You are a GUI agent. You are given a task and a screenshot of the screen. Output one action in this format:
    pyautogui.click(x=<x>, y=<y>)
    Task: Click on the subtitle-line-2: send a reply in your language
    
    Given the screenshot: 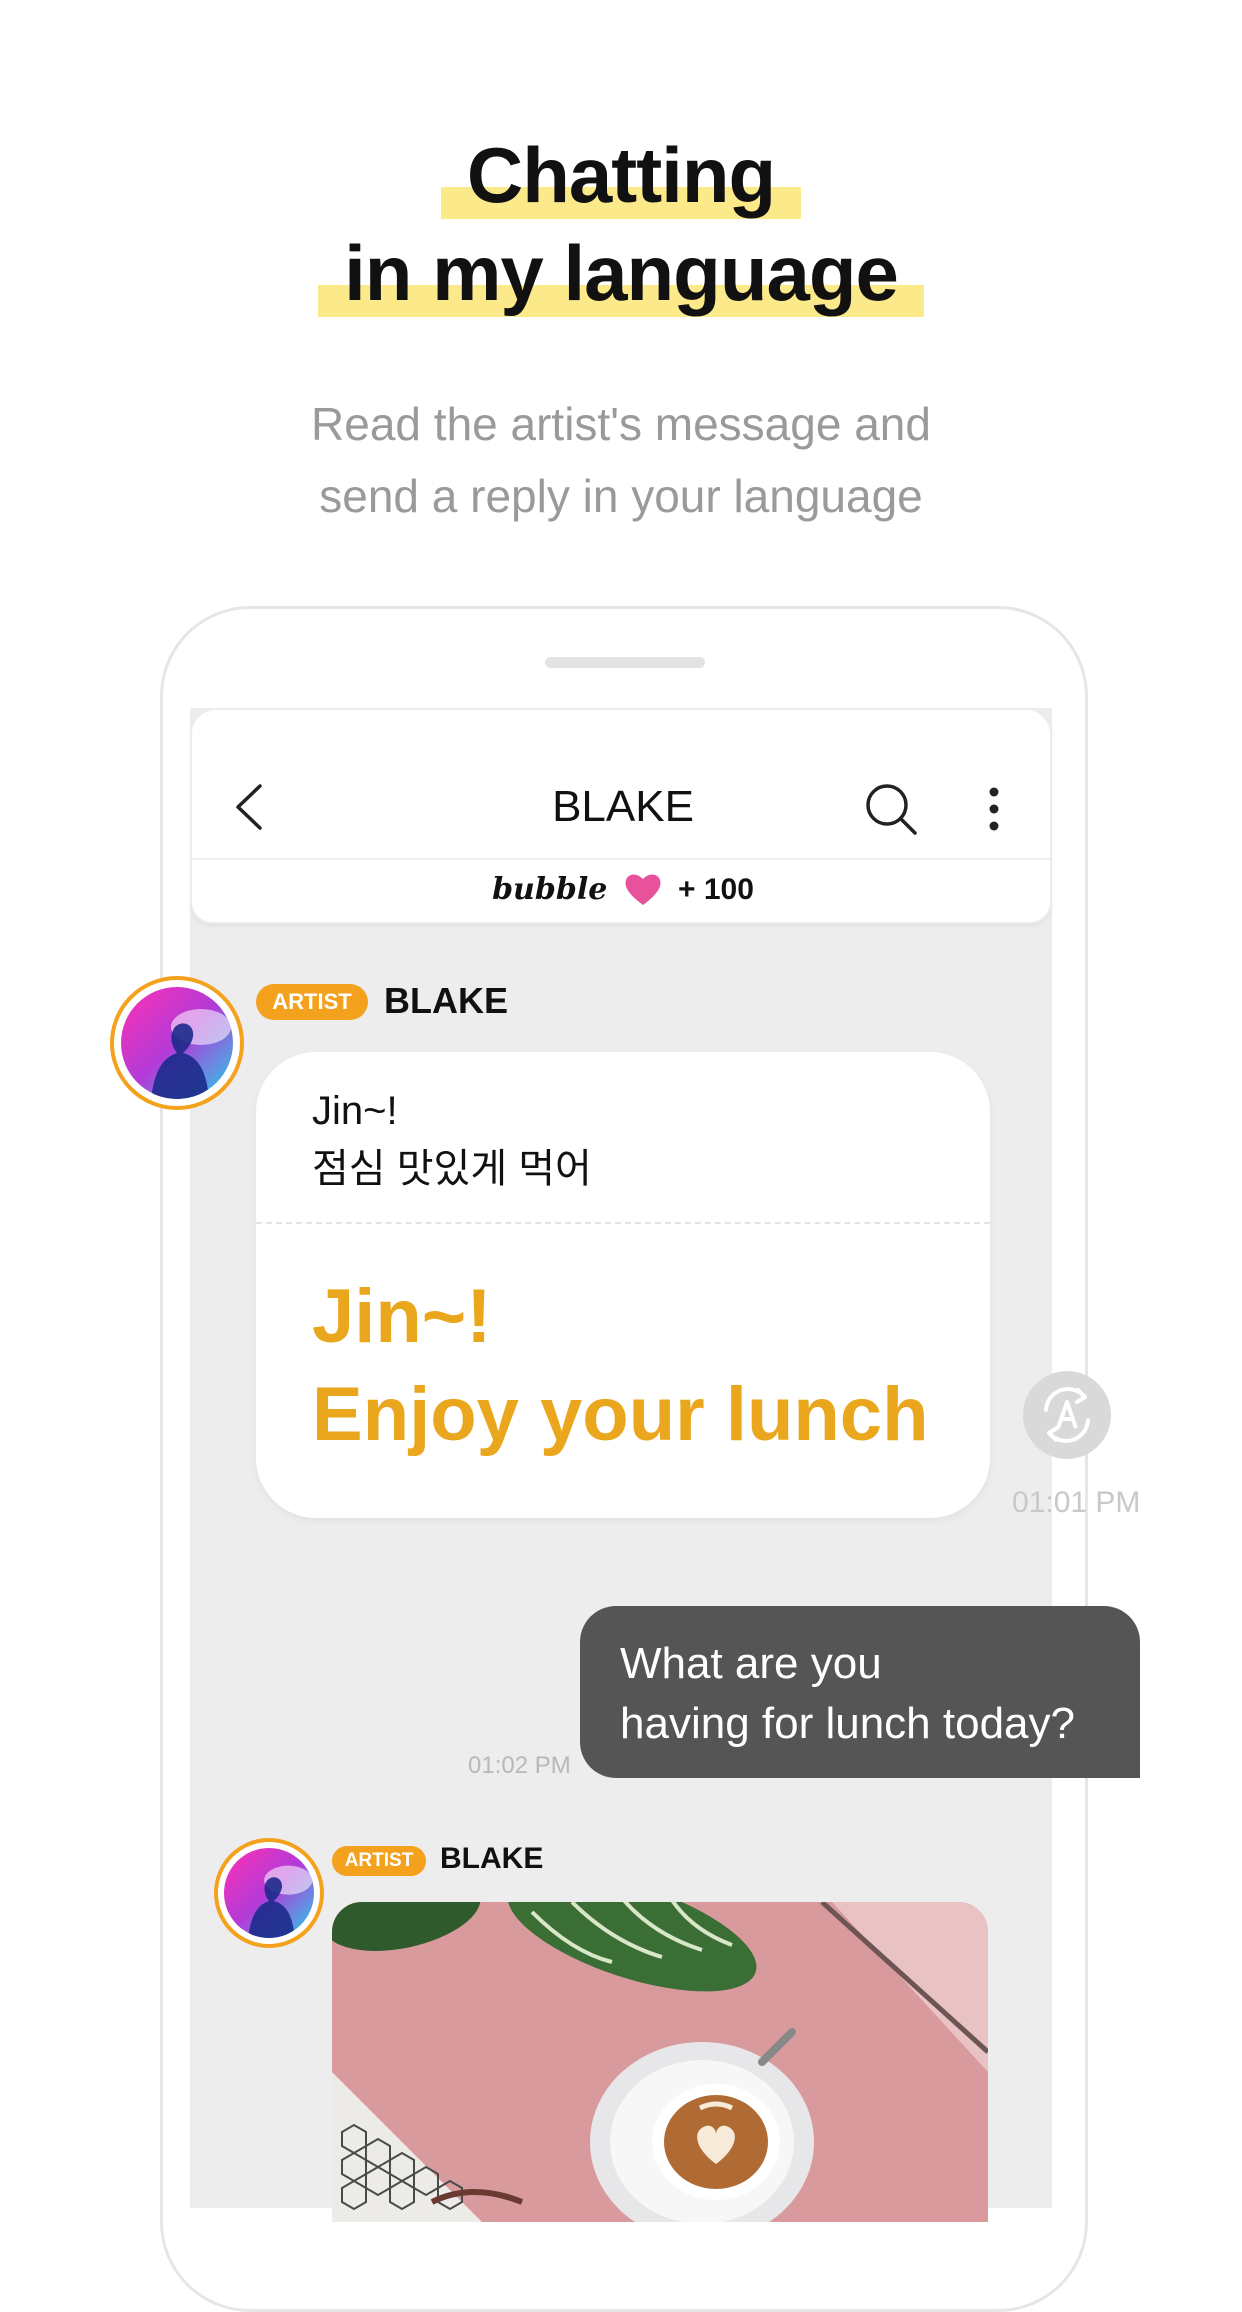 What is the action you would take?
    pyautogui.click(x=621, y=496)
    